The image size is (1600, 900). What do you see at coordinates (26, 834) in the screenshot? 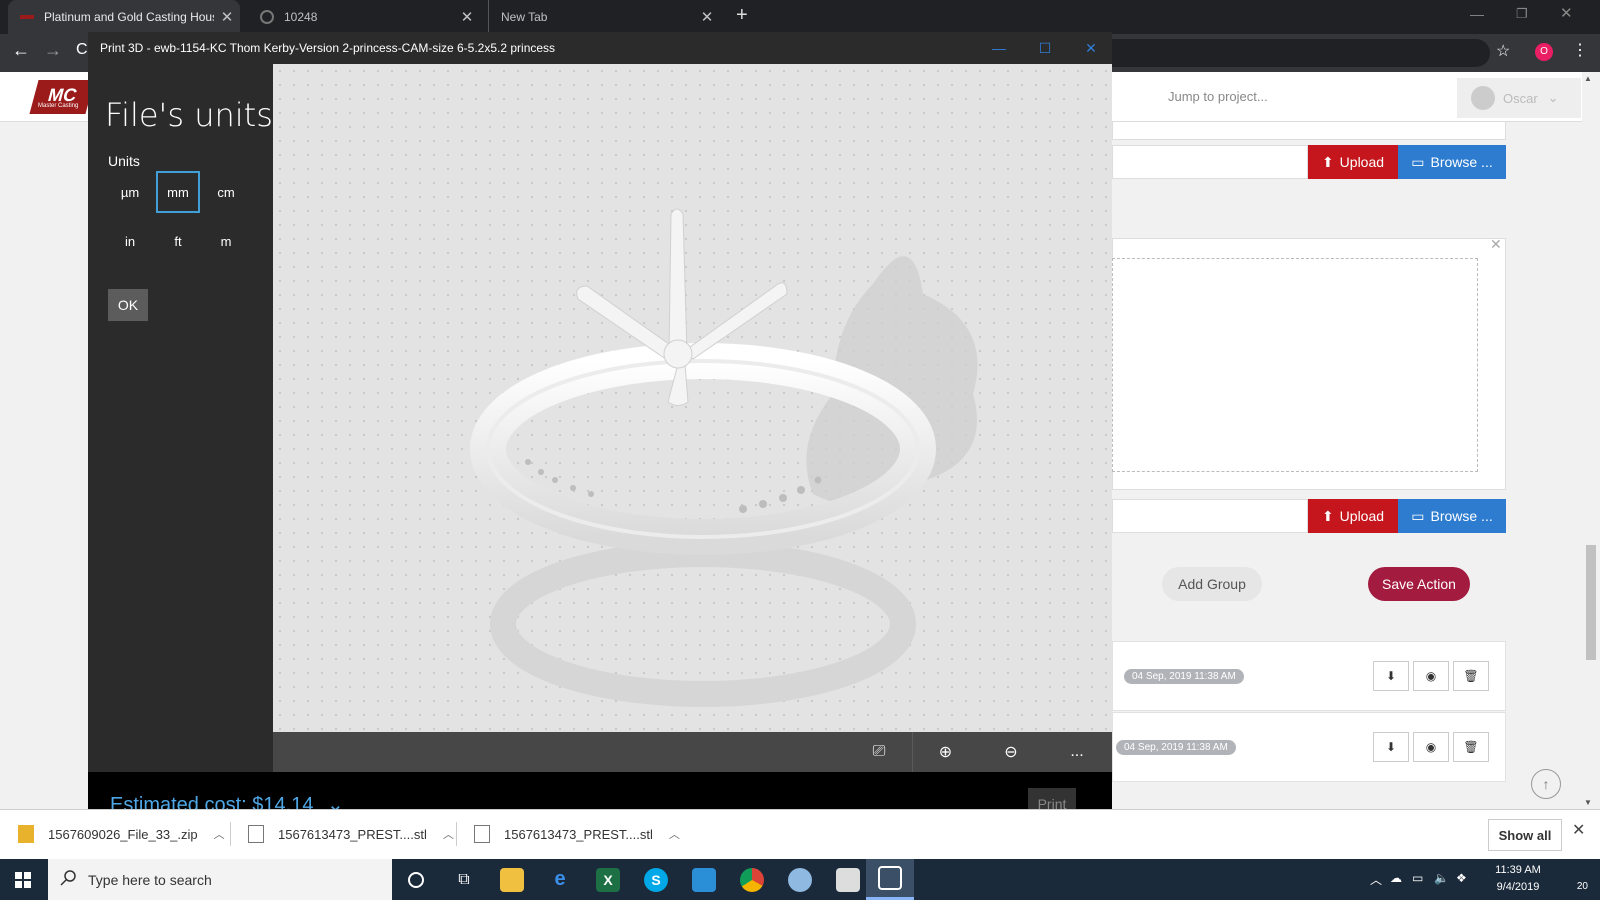
I see `zip-file-icon` at bounding box center [26, 834].